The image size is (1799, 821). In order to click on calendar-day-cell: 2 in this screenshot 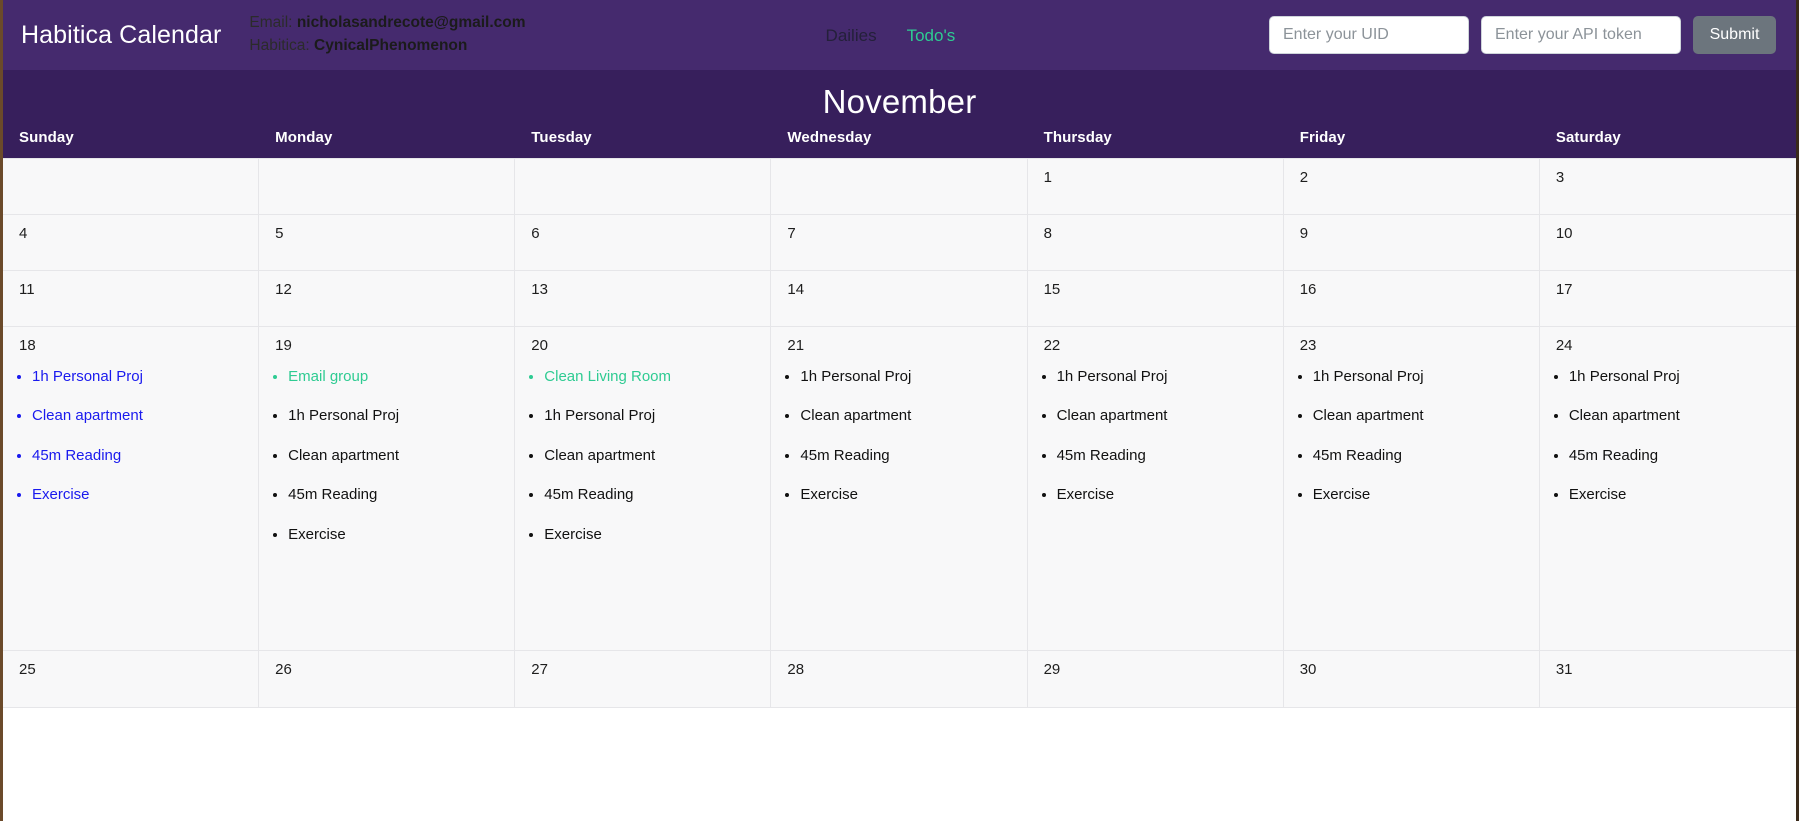, I will do `click(1411, 186)`.